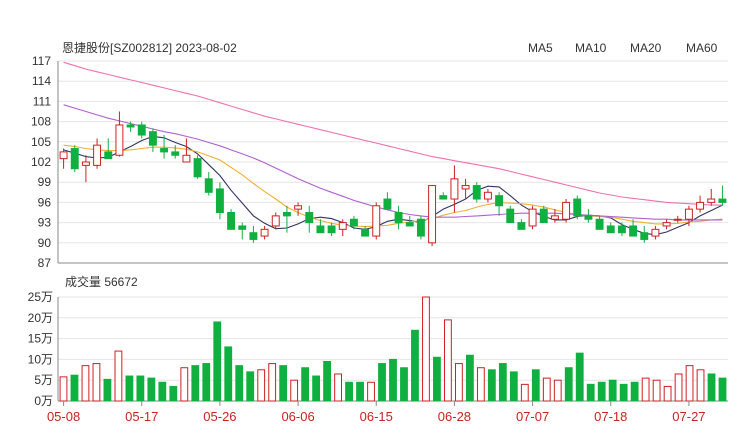  I want to click on volume-tick-label: 15万, so click(40, 339).